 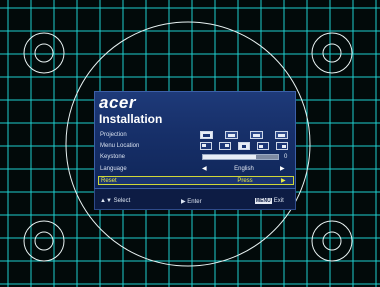 I want to click on menu-item-label: Reset, so click(x=109, y=181).